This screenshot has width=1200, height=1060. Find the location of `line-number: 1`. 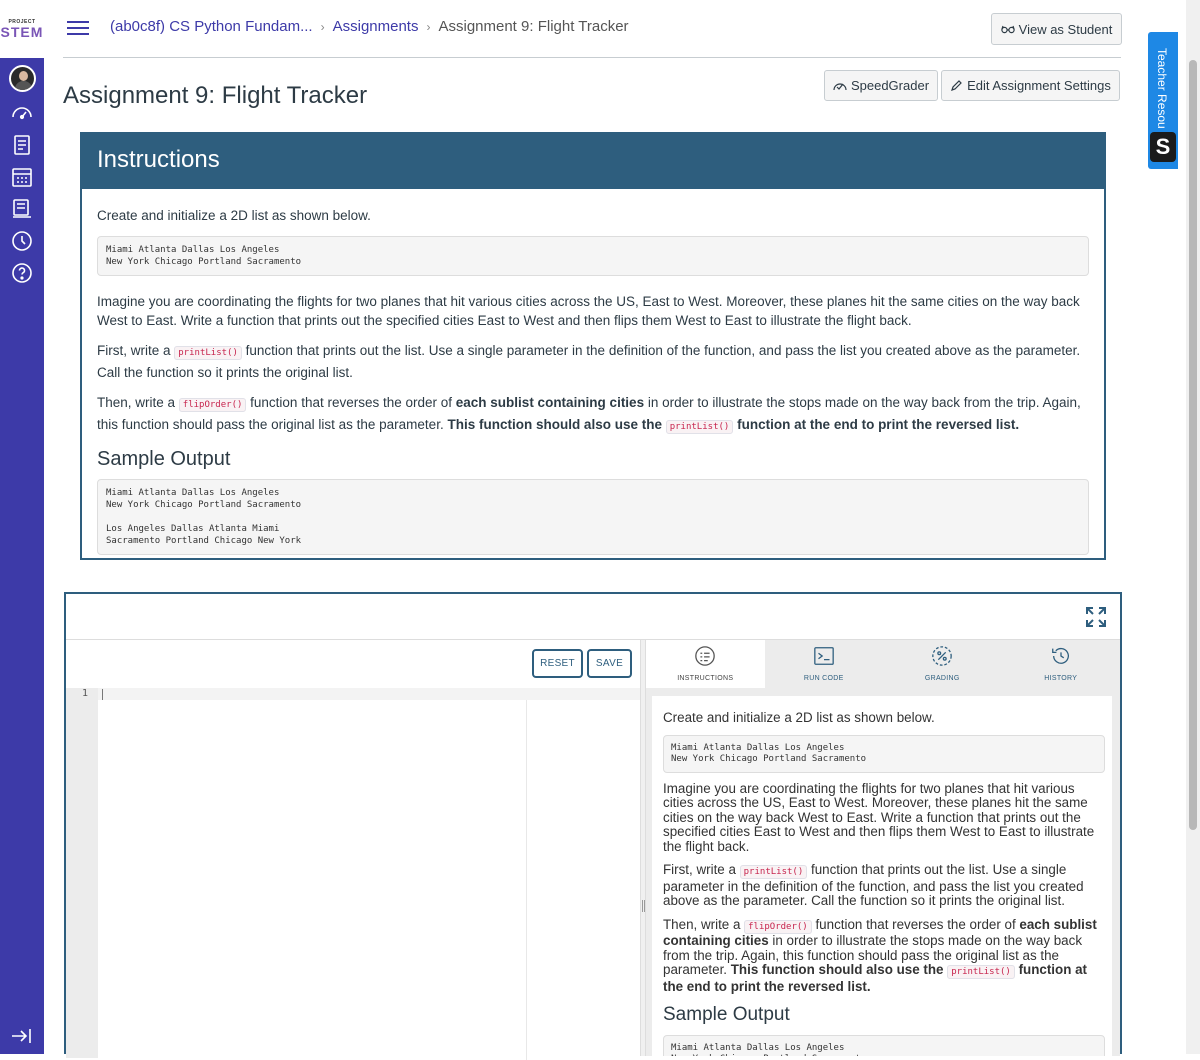

line-number: 1 is located at coordinates (84, 693).